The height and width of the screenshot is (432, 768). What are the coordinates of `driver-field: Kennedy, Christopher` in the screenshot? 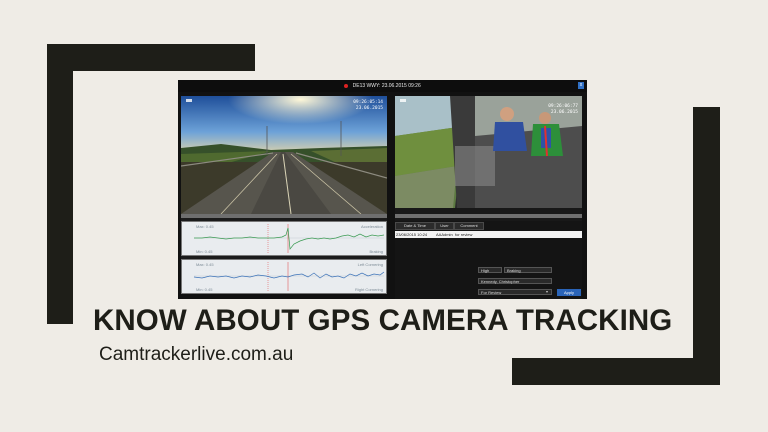 It's located at (515, 281).